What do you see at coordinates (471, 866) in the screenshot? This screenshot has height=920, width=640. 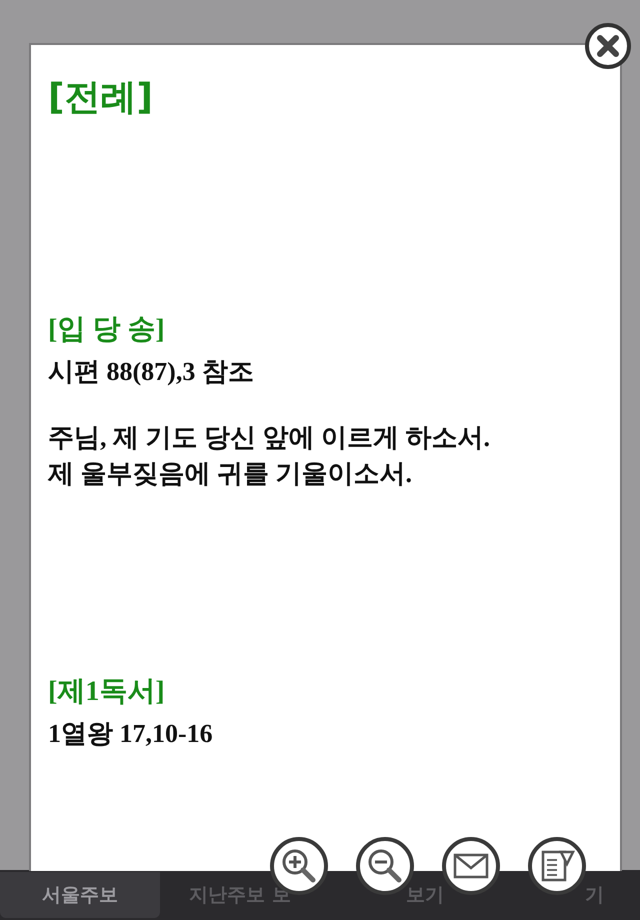 I see `mail-button` at bounding box center [471, 866].